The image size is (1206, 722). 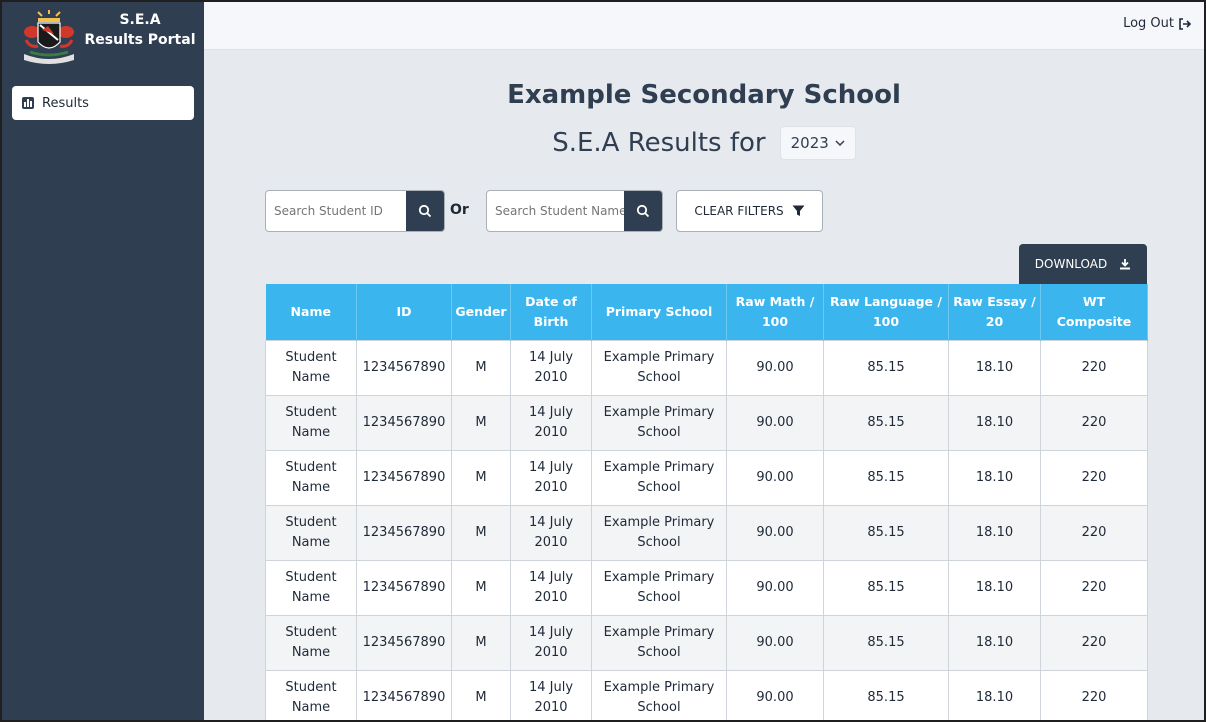 What do you see at coordinates (103, 103) in the screenshot?
I see `sidebar-item-results: Results` at bounding box center [103, 103].